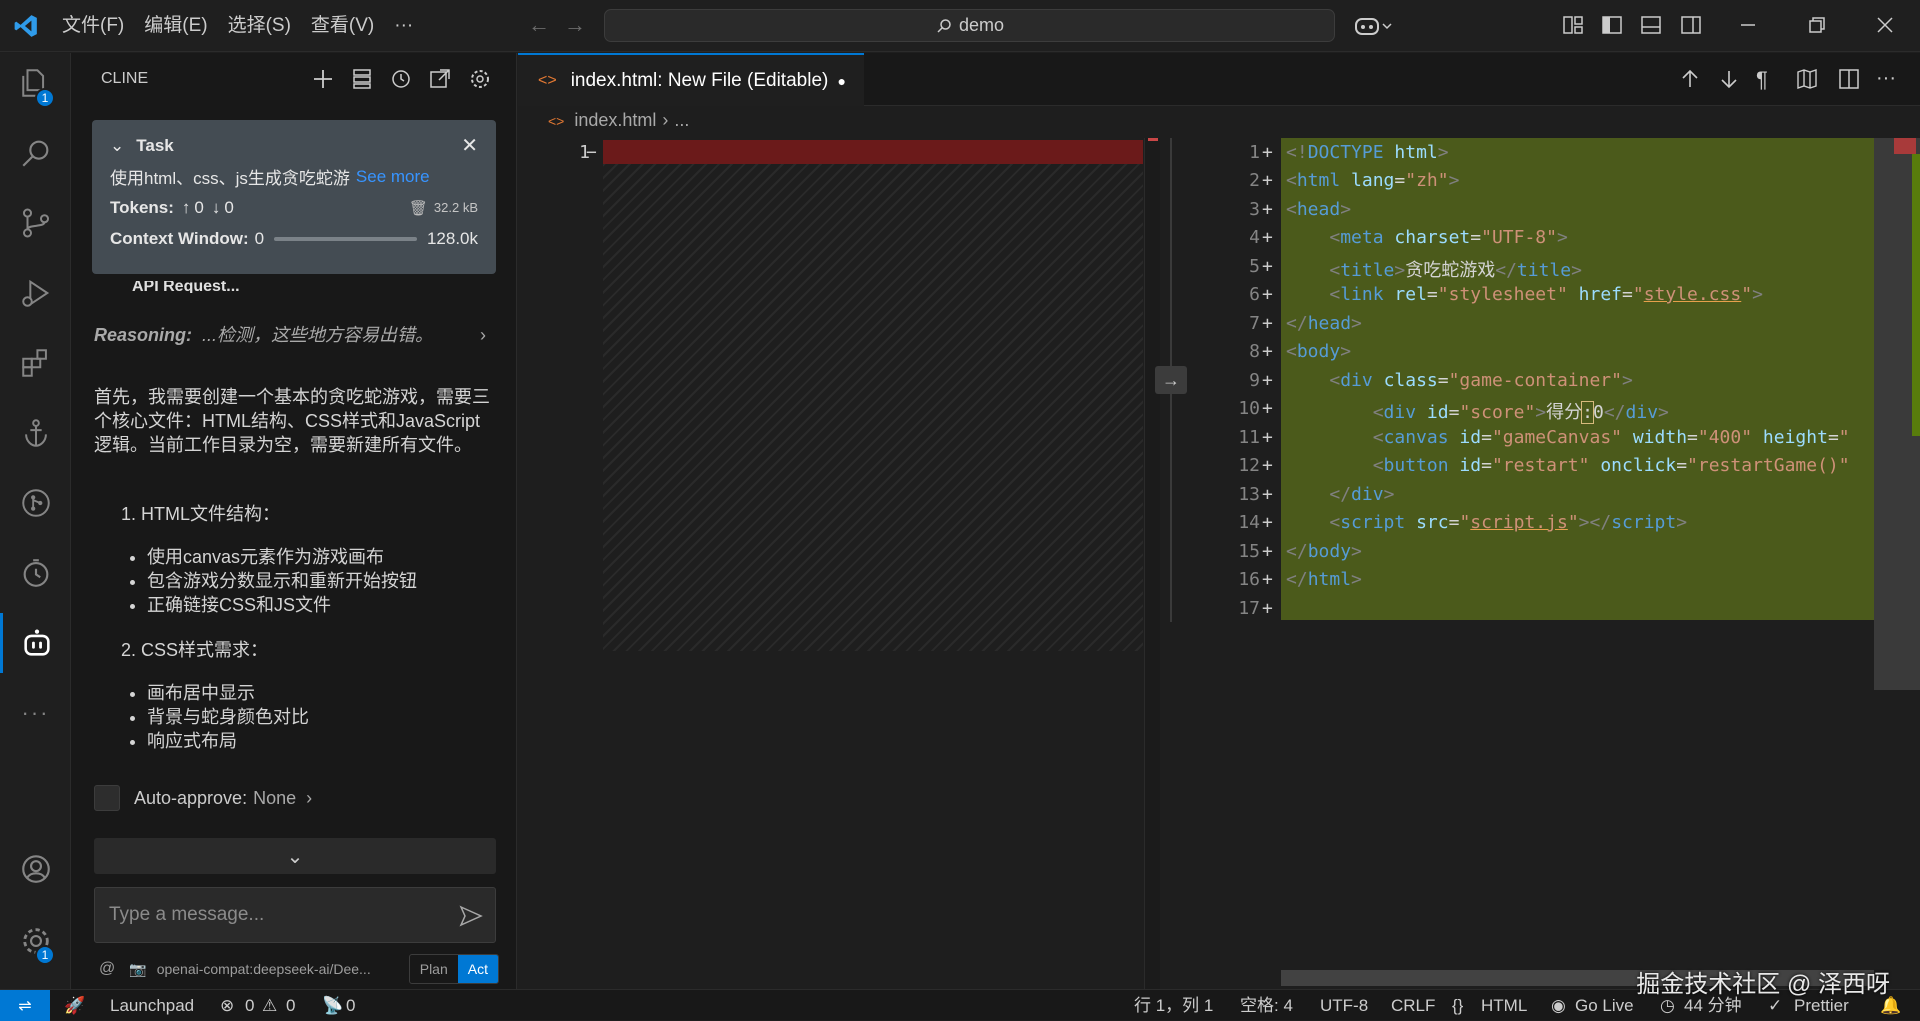 Image resolution: width=1920 pixels, height=1021 pixels. I want to click on mode-toggle: Plan Act, so click(453, 969).